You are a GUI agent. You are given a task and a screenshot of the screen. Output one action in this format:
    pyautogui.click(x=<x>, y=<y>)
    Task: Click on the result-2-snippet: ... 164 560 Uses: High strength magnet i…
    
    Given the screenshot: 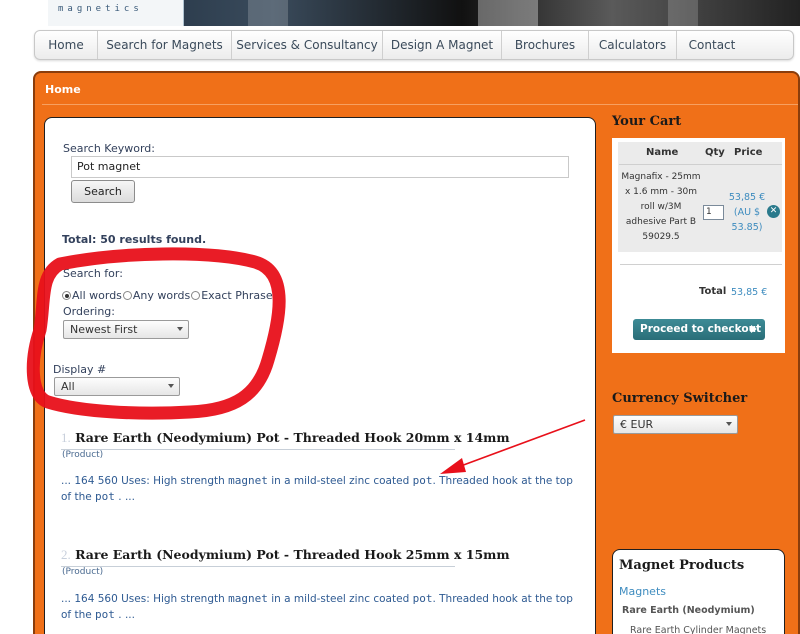 What is the action you would take?
    pyautogui.click(x=321, y=607)
    